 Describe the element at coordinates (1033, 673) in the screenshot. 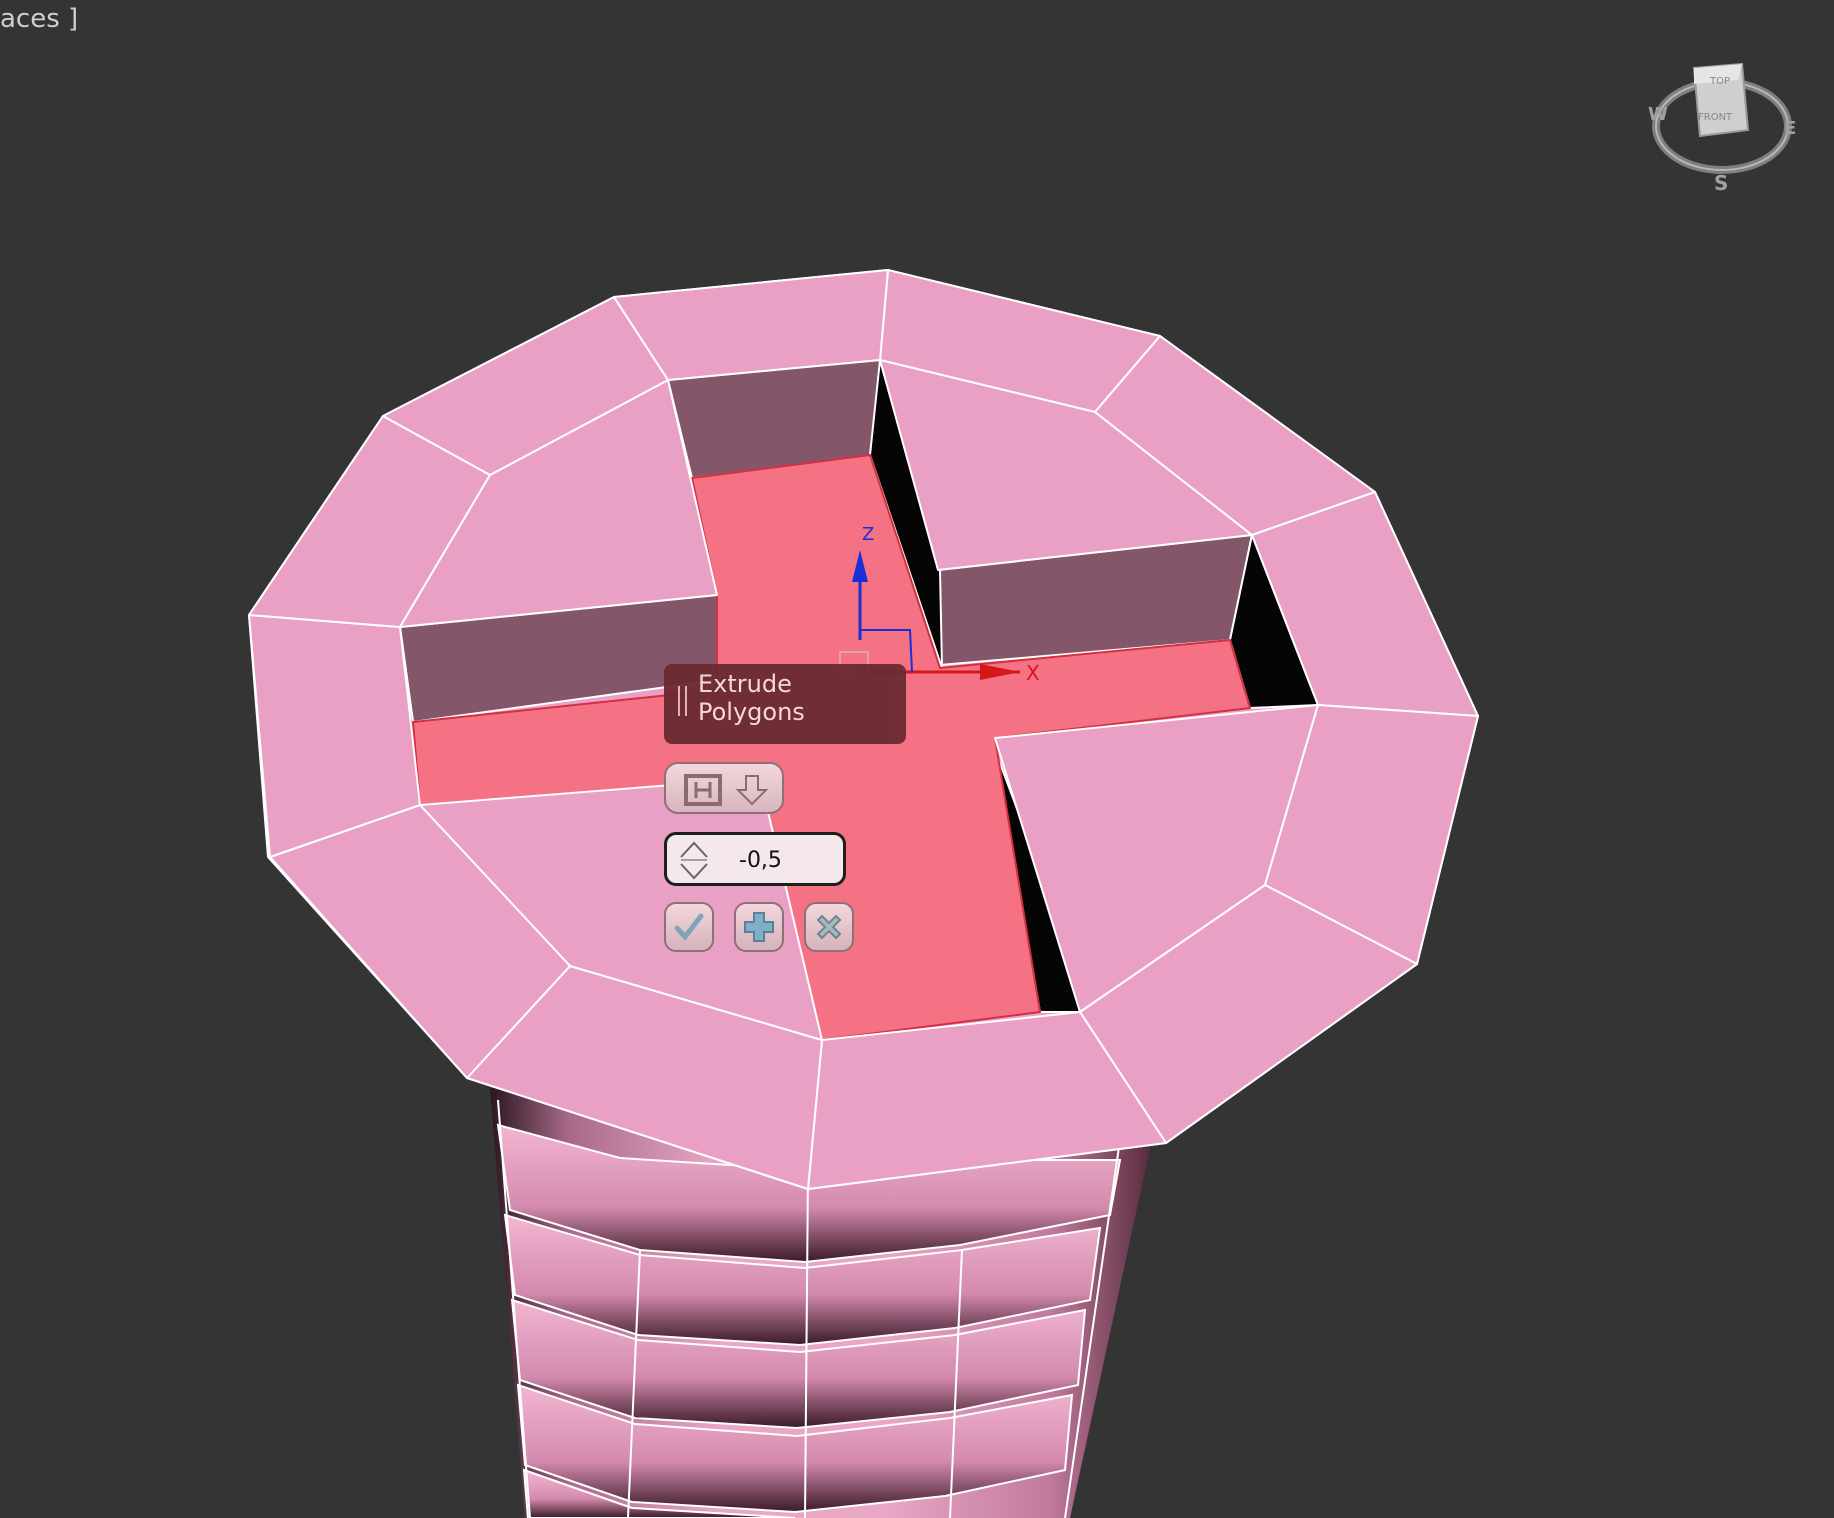

I see `gizmo-x-label: X` at that location.